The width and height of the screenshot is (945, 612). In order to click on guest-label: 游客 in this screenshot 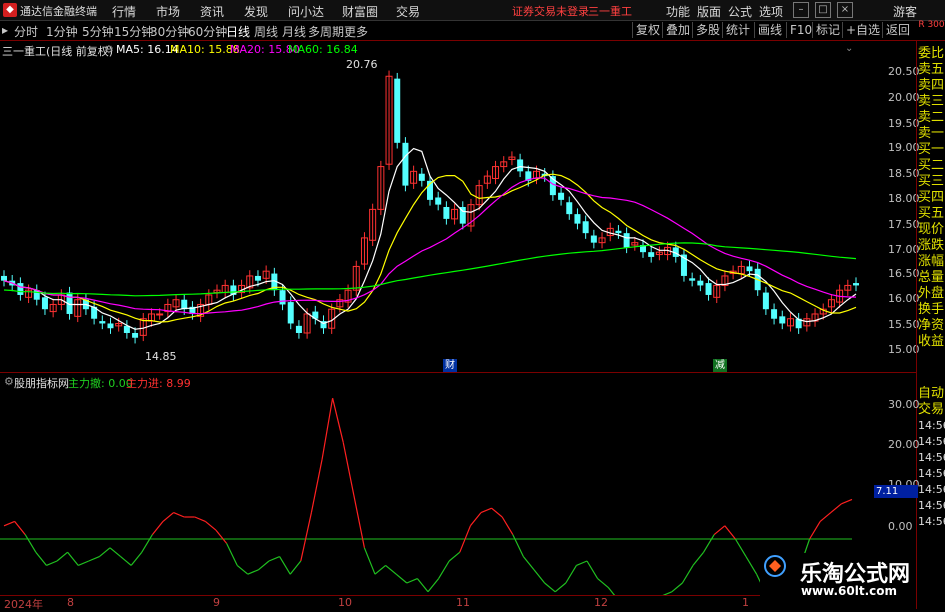, I will do `click(905, 11)`.